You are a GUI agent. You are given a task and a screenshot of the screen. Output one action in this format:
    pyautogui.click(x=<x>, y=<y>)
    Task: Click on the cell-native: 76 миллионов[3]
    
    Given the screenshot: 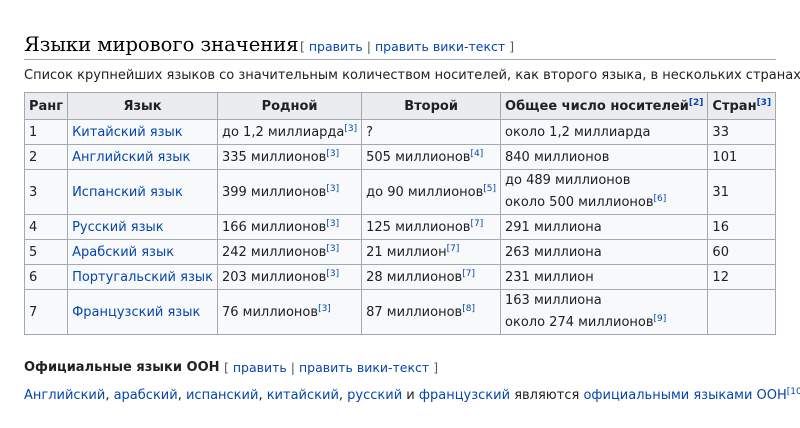 What is the action you would take?
    pyautogui.click(x=289, y=312)
    